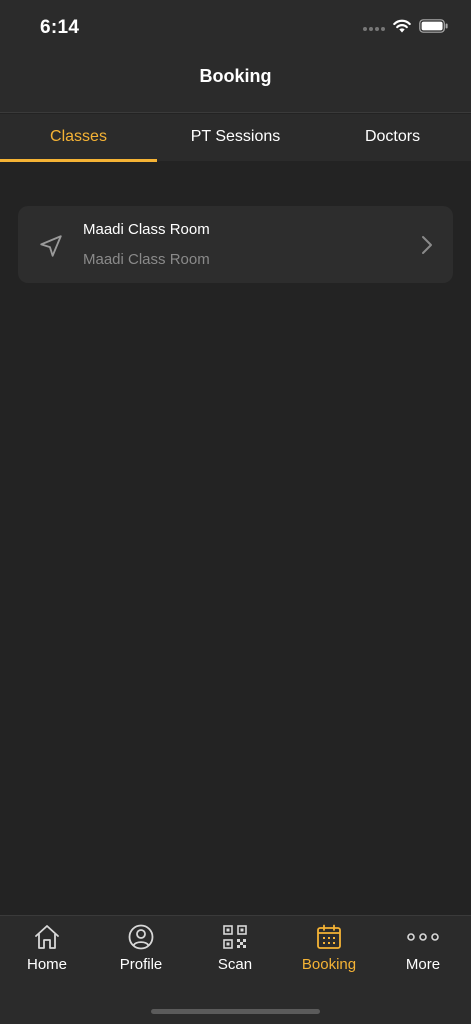  What do you see at coordinates (235, 964) in the screenshot?
I see `bottom-nav-label: Scan` at bounding box center [235, 964].